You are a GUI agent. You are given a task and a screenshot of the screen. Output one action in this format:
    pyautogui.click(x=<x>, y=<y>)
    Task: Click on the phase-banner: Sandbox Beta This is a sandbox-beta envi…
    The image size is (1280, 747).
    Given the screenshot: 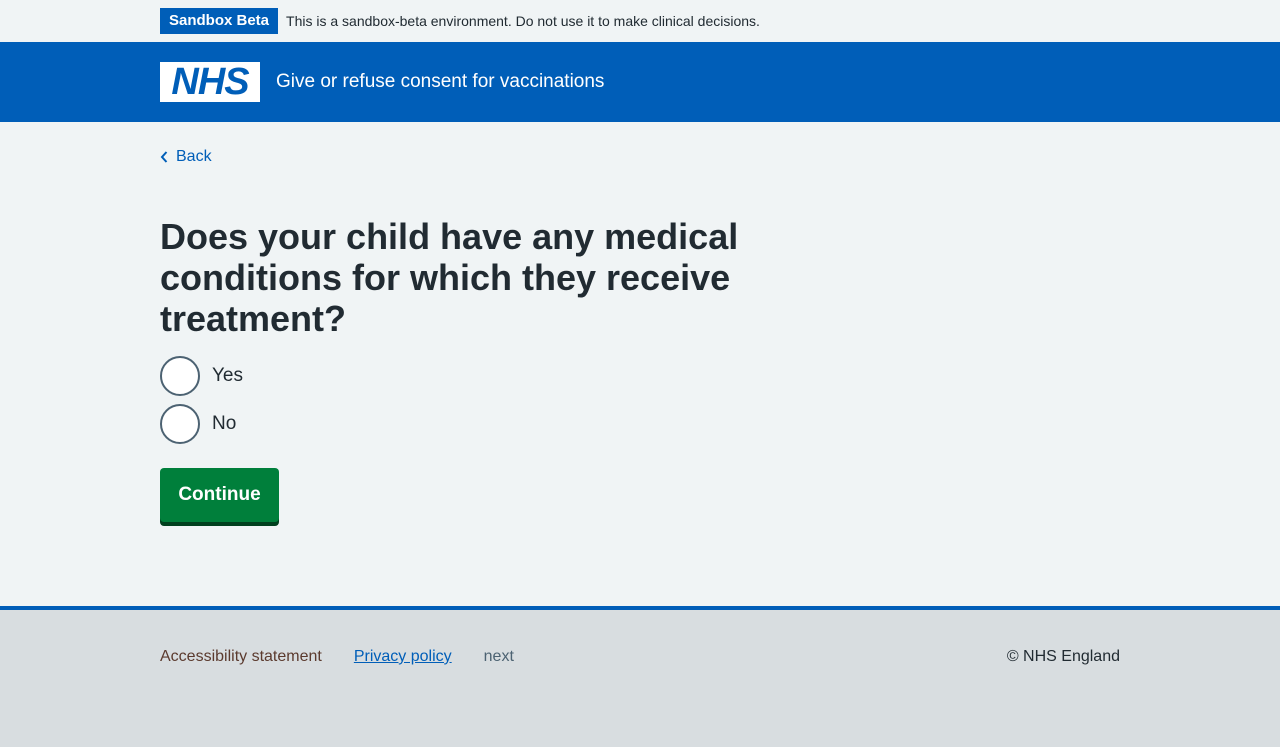 What is the action you would take?
    pyautogui.click(x=640, y=21)
    